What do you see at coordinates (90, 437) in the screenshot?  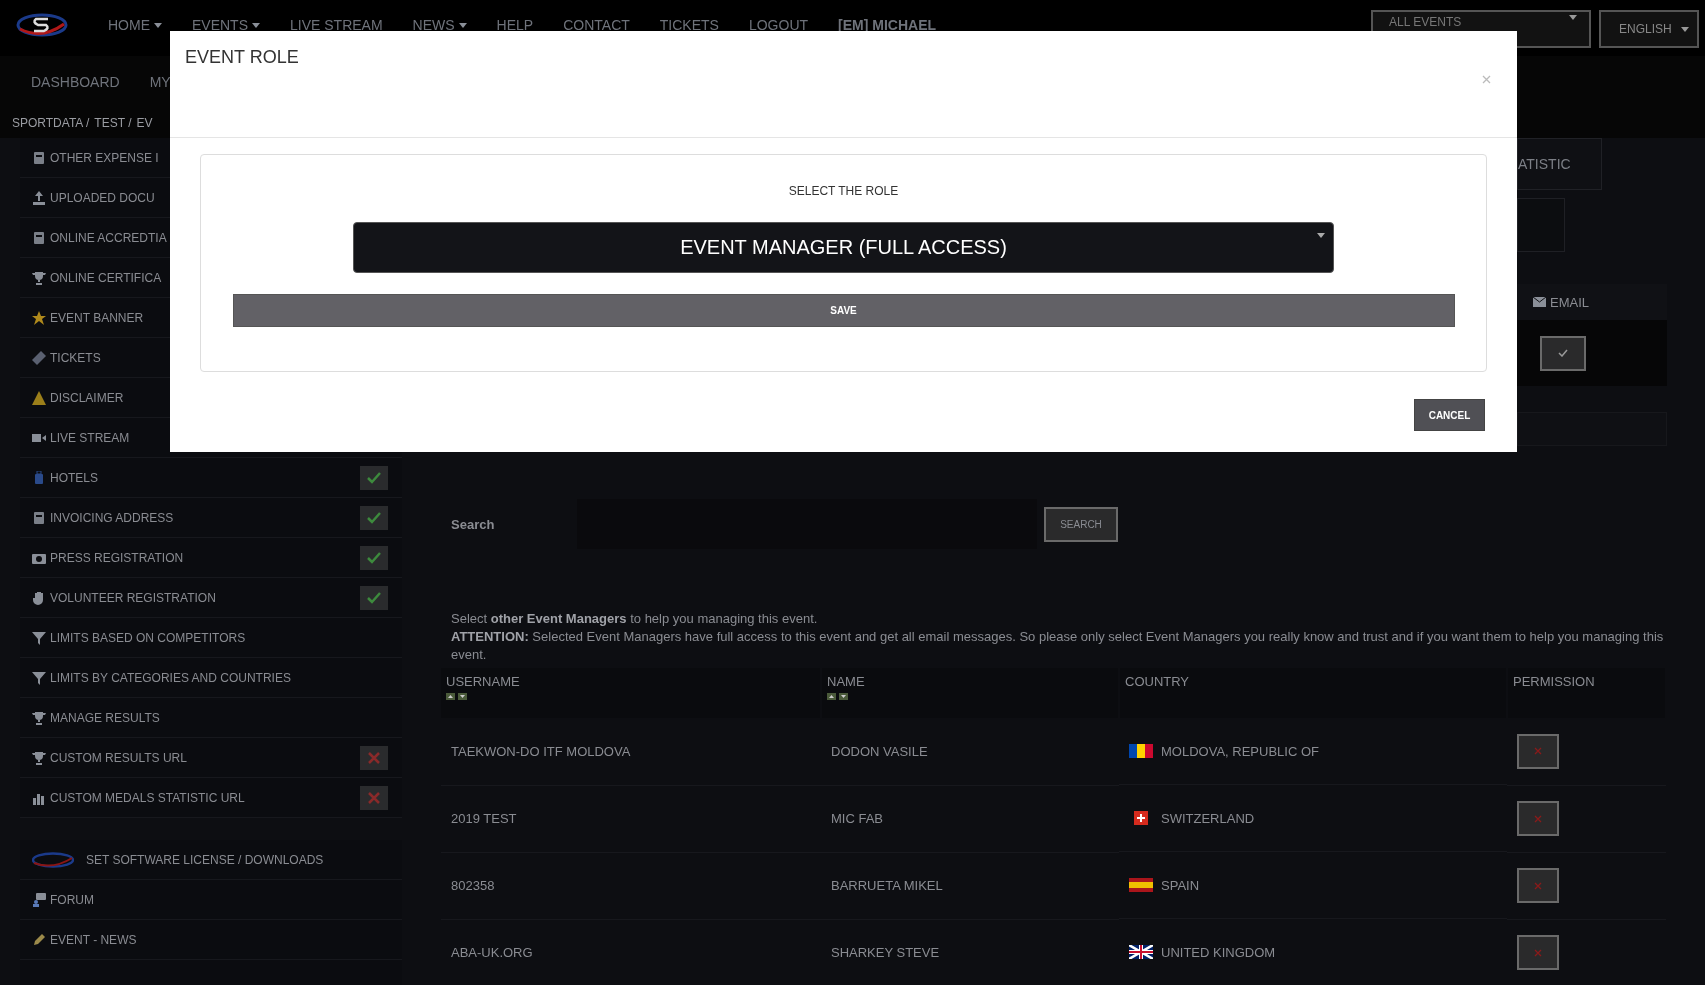 I see `sidebar-label: LIVE STREAM` at bounding box center [90, 437].